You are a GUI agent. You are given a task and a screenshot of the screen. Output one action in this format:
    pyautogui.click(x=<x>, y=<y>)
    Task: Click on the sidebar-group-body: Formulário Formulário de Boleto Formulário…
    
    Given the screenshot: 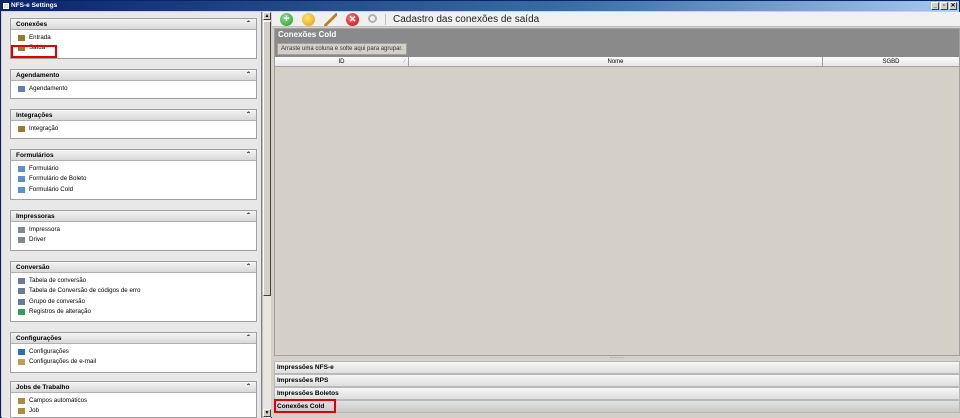 What is the action you would take?
    pyautogui.click(x=133, y=180)
    